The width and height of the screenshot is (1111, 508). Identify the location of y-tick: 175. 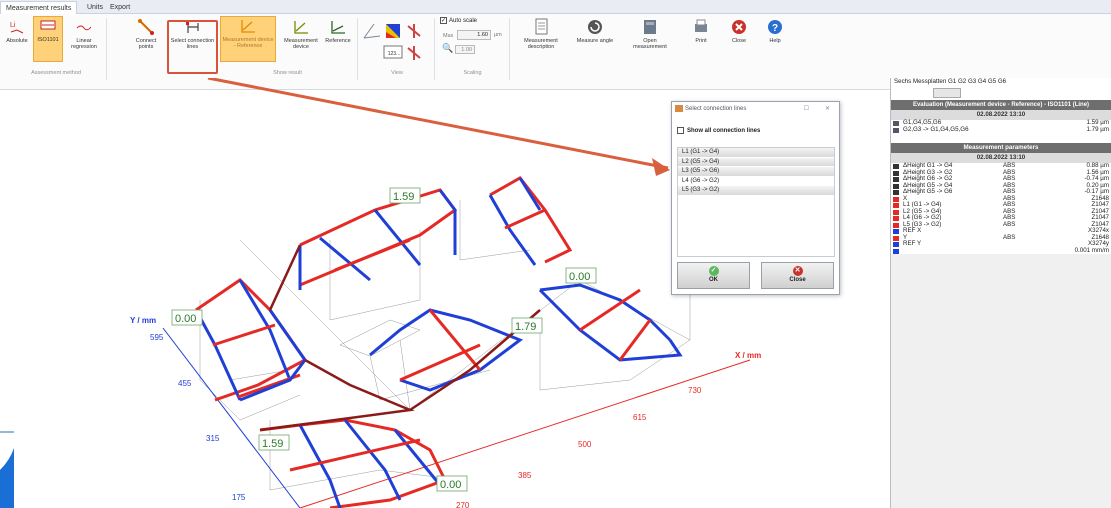
(239, 497).